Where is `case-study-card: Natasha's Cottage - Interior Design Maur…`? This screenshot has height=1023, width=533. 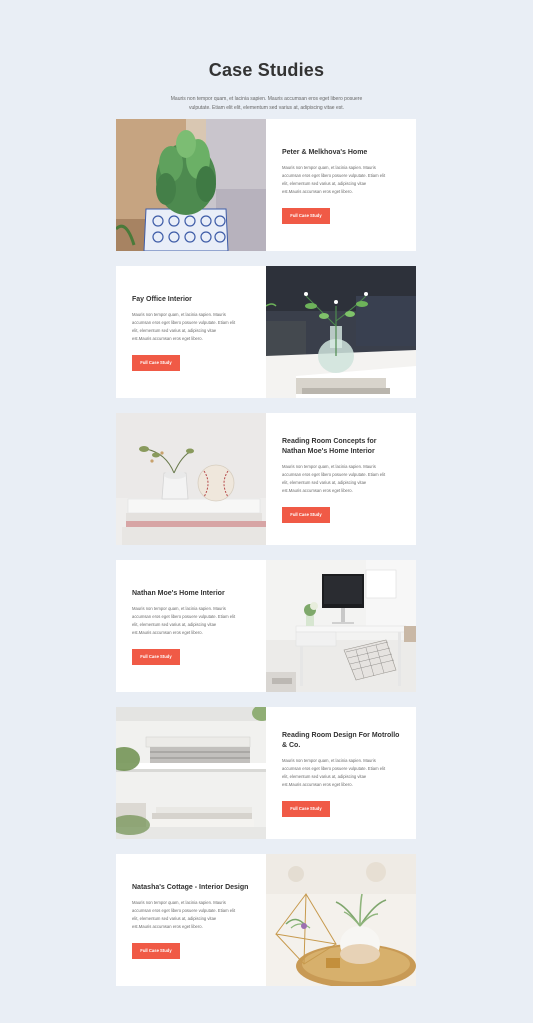
case-study-card: Natasha's Cottage - Interior Design Maur… is located at coordinates (266, 920).